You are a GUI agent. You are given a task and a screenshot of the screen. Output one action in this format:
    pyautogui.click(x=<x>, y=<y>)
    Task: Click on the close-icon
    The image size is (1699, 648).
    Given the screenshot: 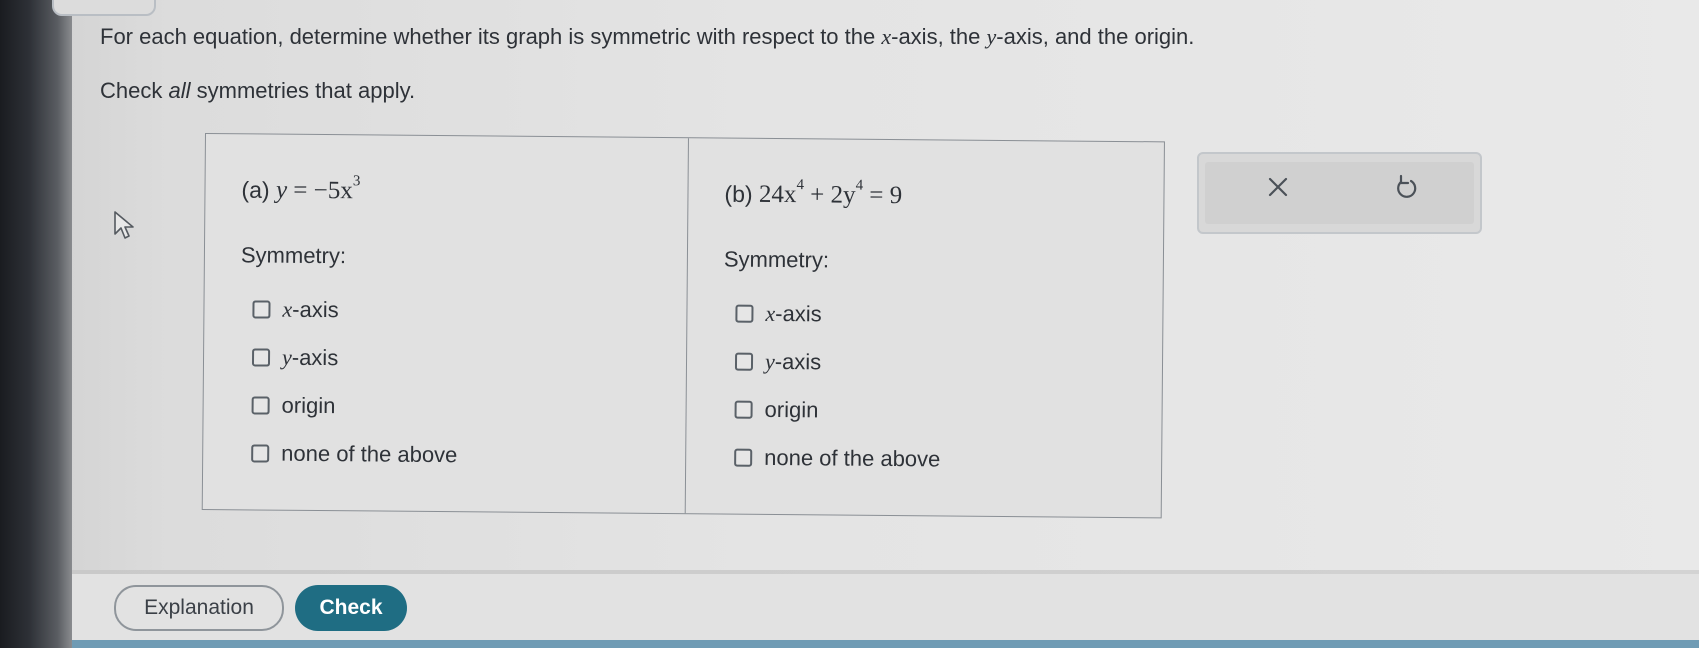 What is the action you would take?
    pyautogui.click(x=1278, y=187)
    